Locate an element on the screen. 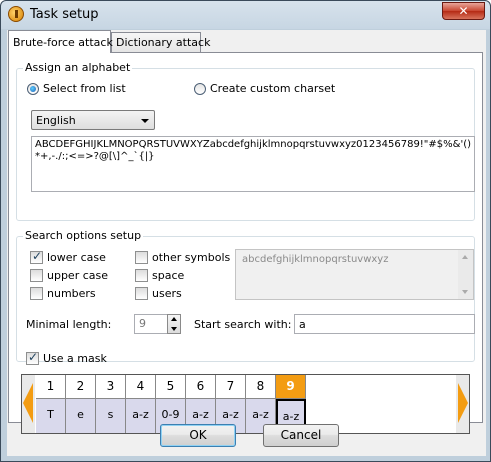 The height and width of the screenshot is (462, 491). create-custom-charset-radio is located at coordinates (200, 89).